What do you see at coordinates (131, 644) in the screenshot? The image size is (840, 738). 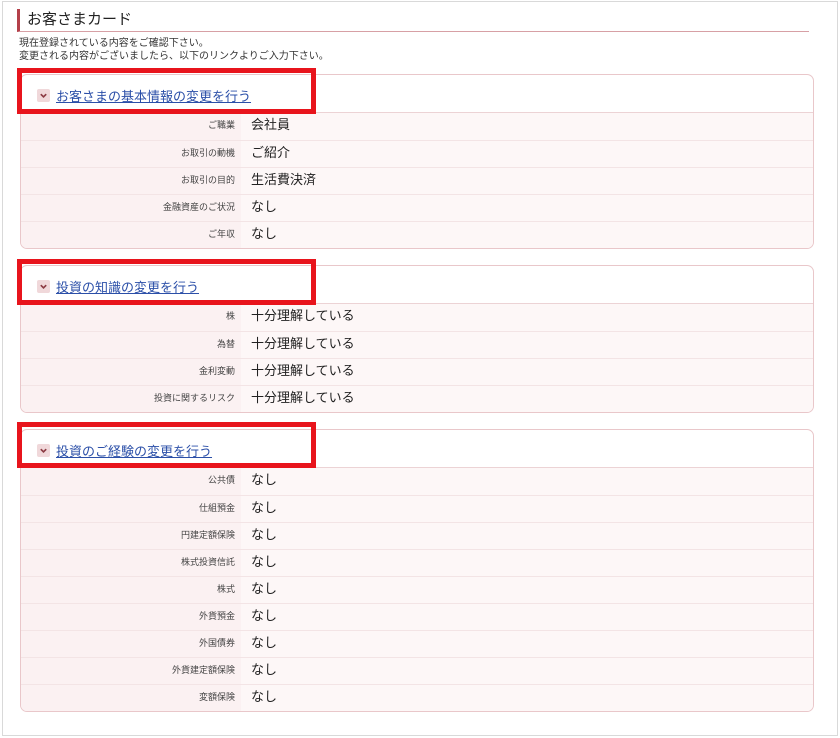 I see `row-label: 外国債券` at bounding box center [131, 644].